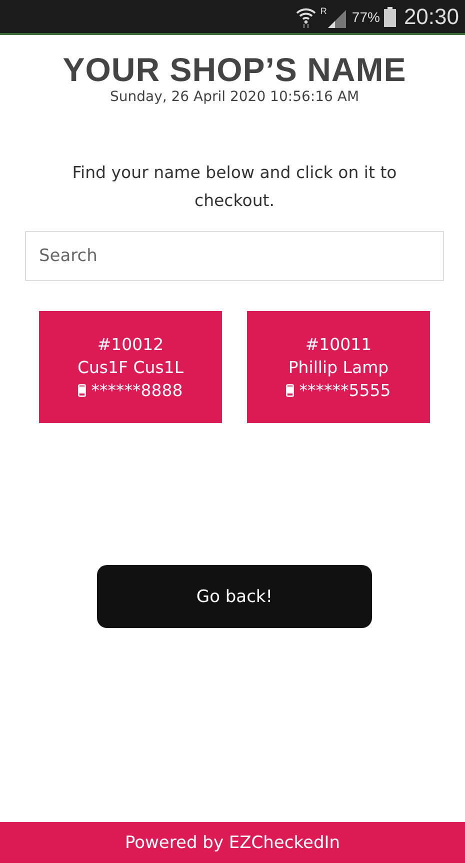  Describe the element at coordinates (366, 16) in the screenshot. I see `battery-level: 77%` at that location.